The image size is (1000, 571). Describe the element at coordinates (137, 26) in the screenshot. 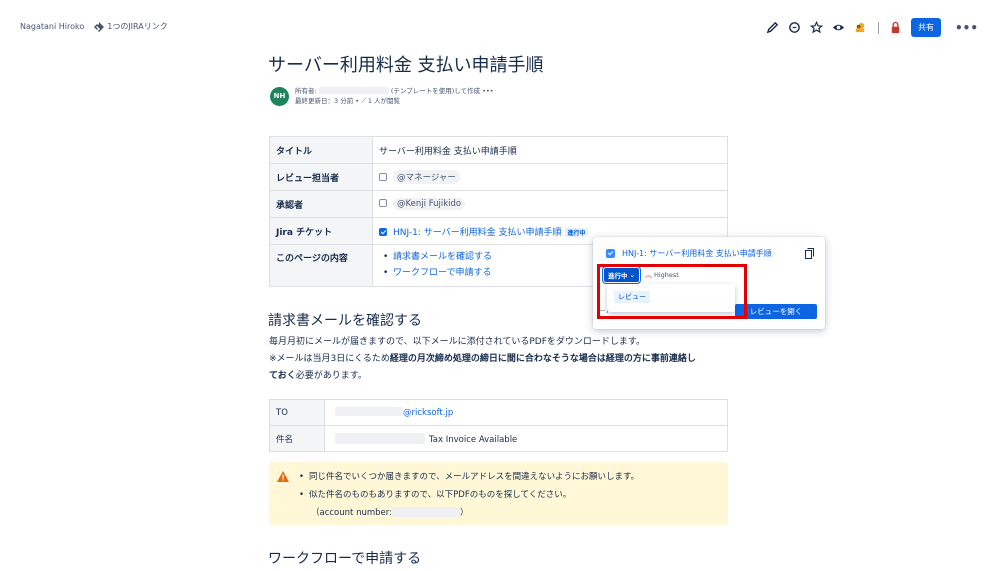

I see `jira-links-label: 1つのJIRAリンク` at that location.